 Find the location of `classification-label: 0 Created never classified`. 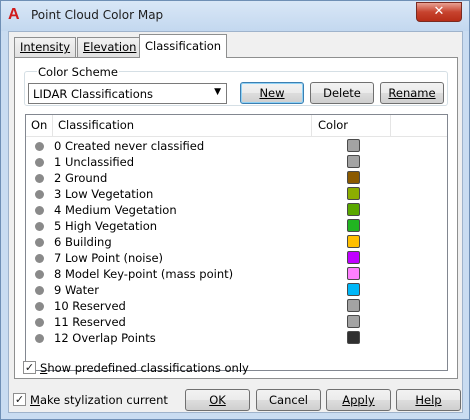

classification-label: 0 Created never classified is located at coordinates (129, 146).